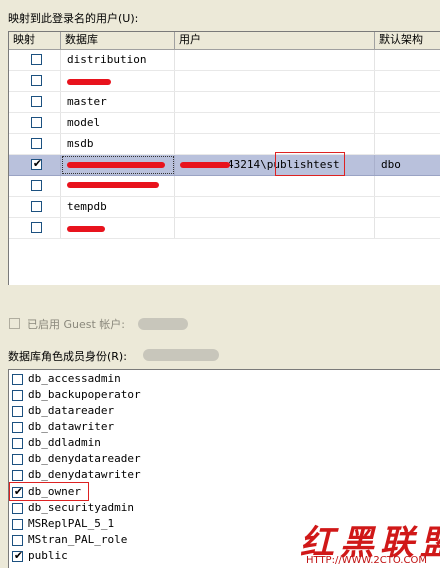 This screenshot has height=568, width=440. I want to click on user-row-selected: ✔ 43214\publishtest dbo, so click(224, 165).